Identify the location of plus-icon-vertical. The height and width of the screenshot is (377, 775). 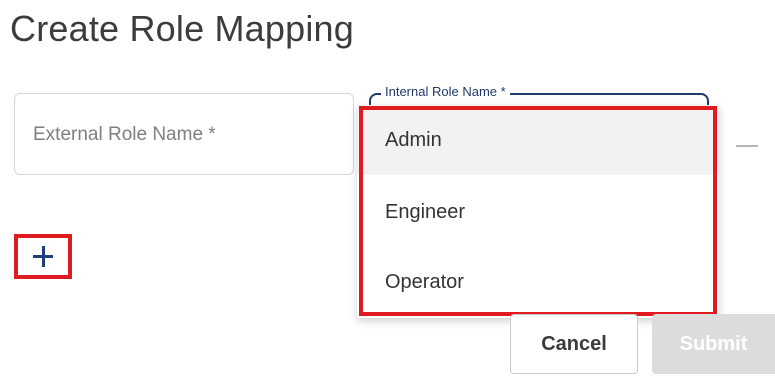
(43, 256).